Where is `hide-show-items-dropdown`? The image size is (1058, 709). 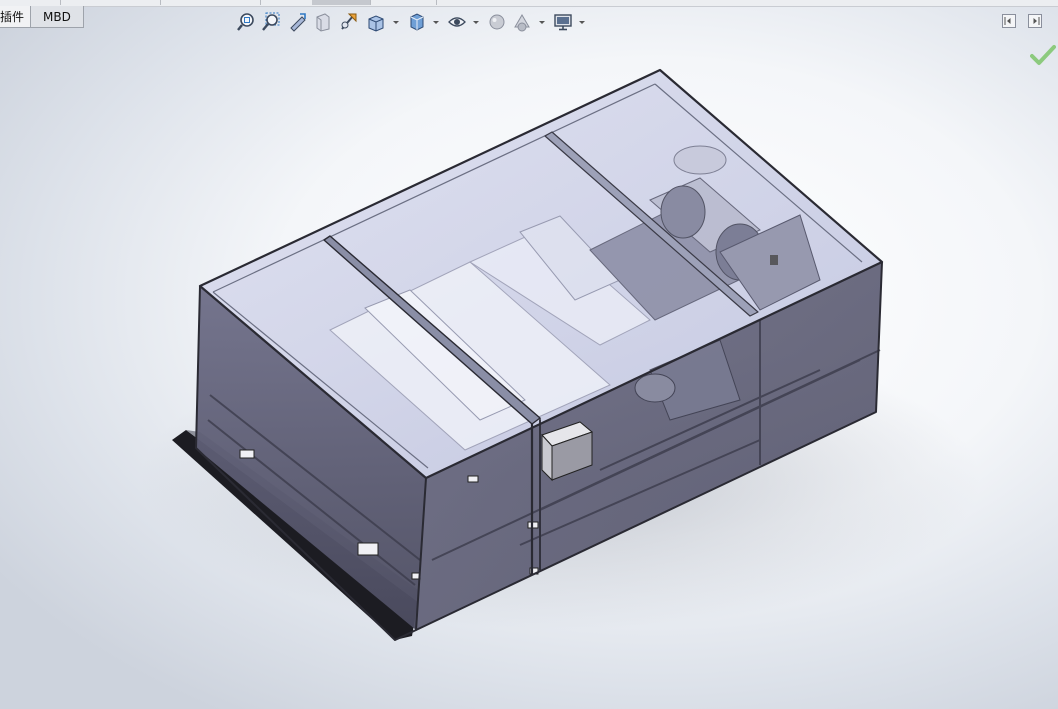 hide-show-items-dropdown is located at coordinates (476, 22).